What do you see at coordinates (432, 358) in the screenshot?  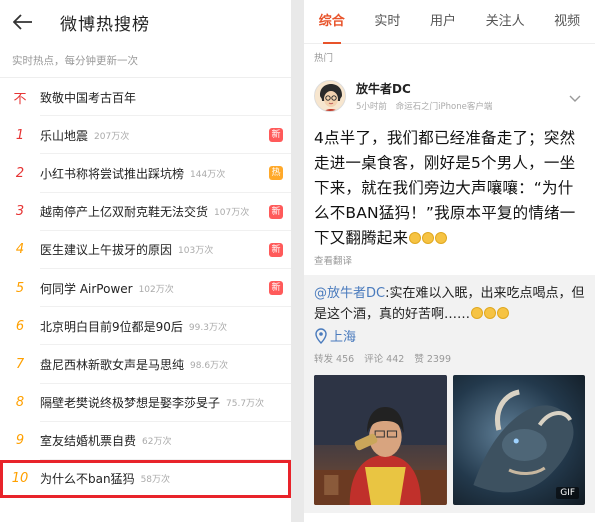 I see `like-count: 赞 2399` at bounding box center [432, 358].